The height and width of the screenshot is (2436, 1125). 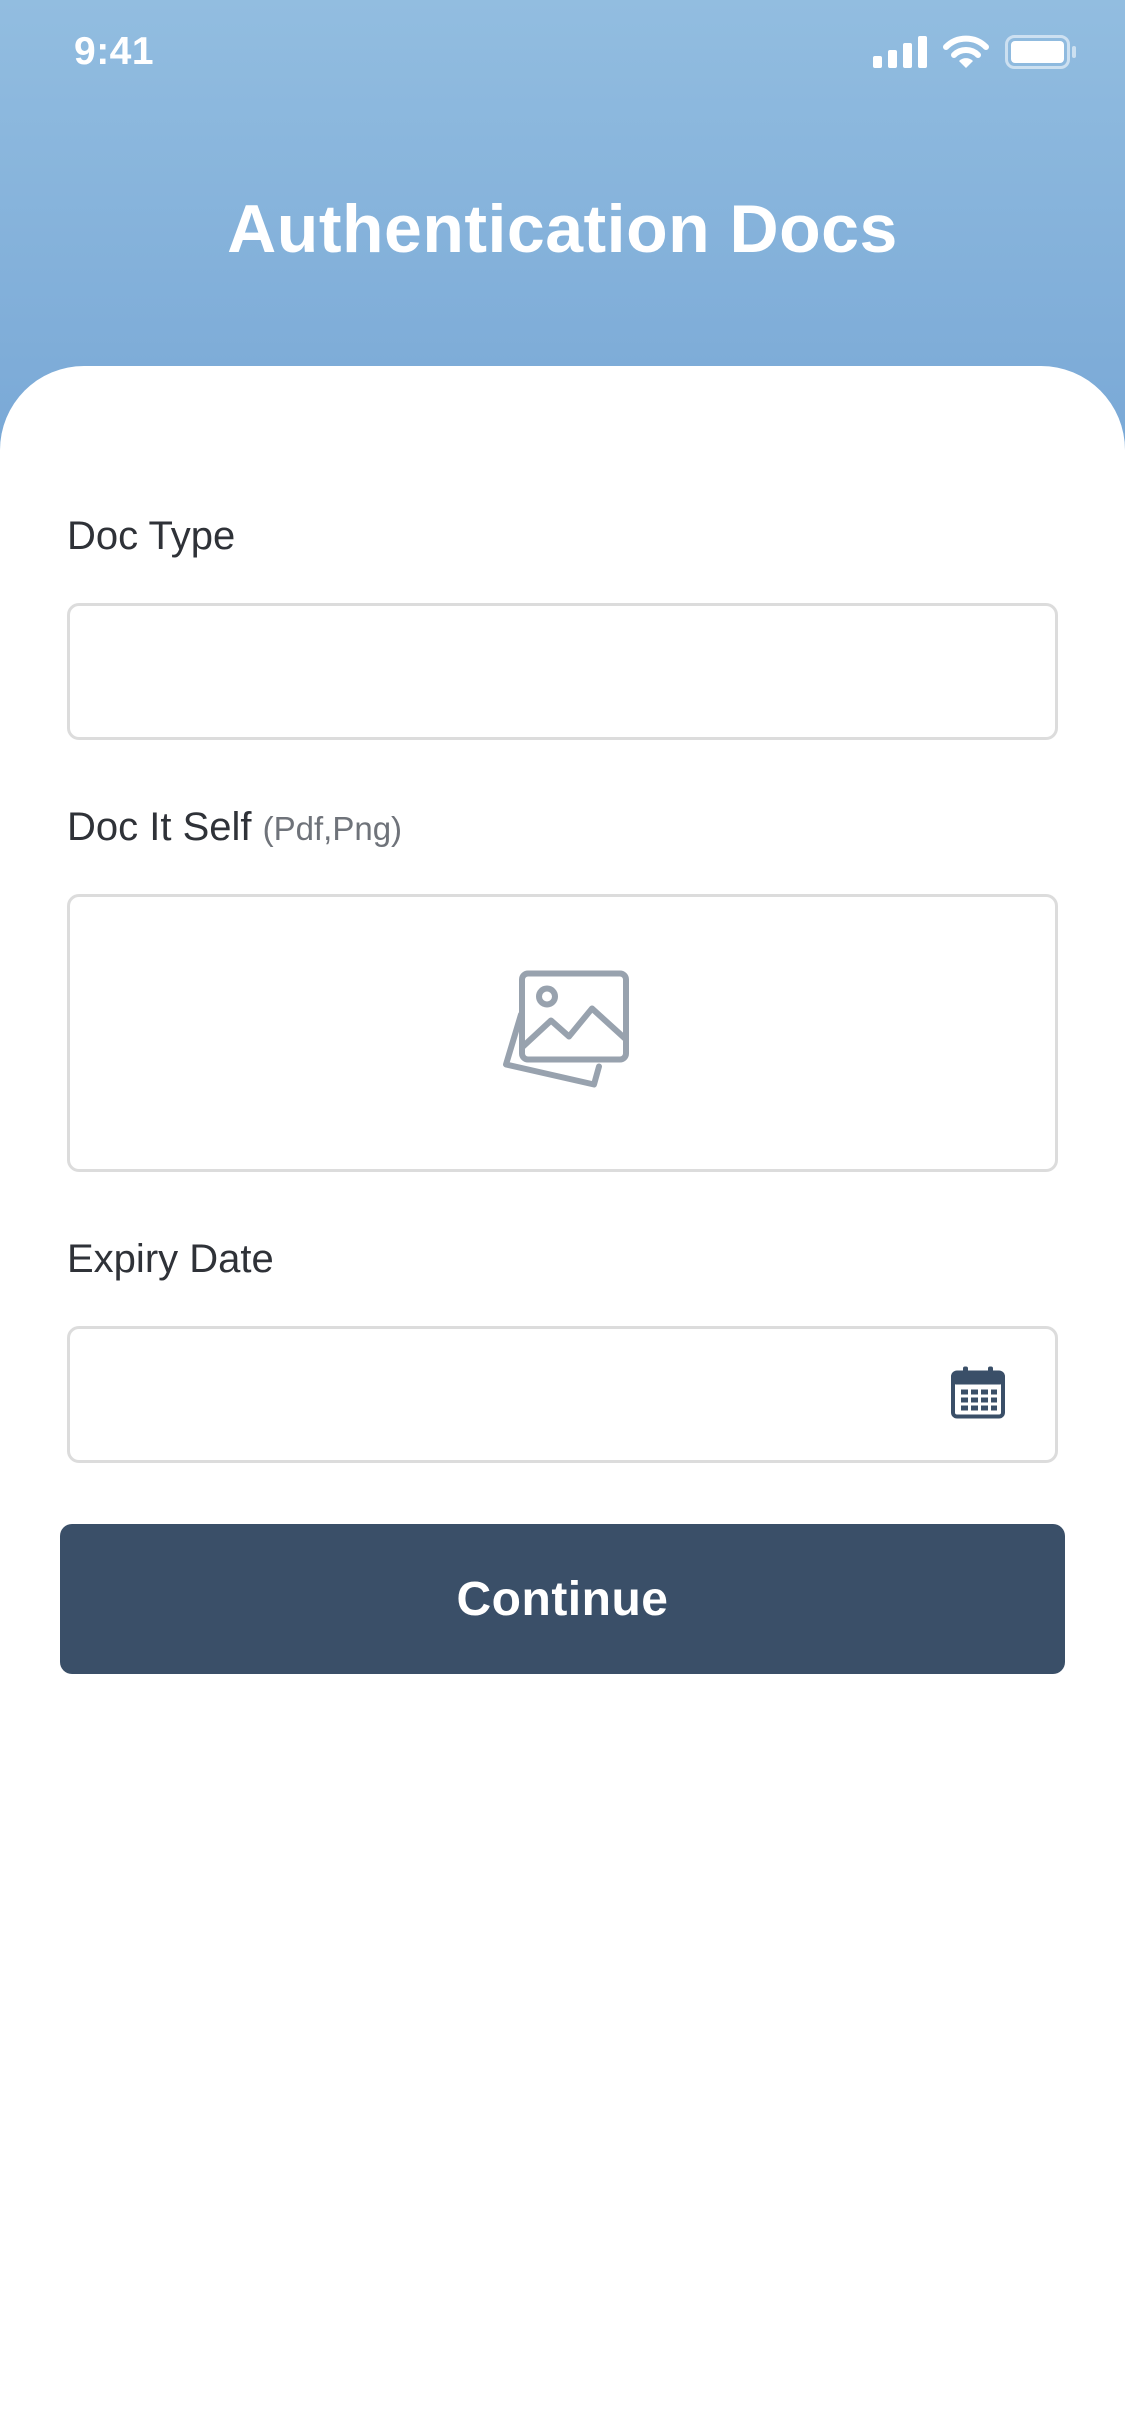 I want to click on continue-button-label: Continue, so click(x=562, y=1599).